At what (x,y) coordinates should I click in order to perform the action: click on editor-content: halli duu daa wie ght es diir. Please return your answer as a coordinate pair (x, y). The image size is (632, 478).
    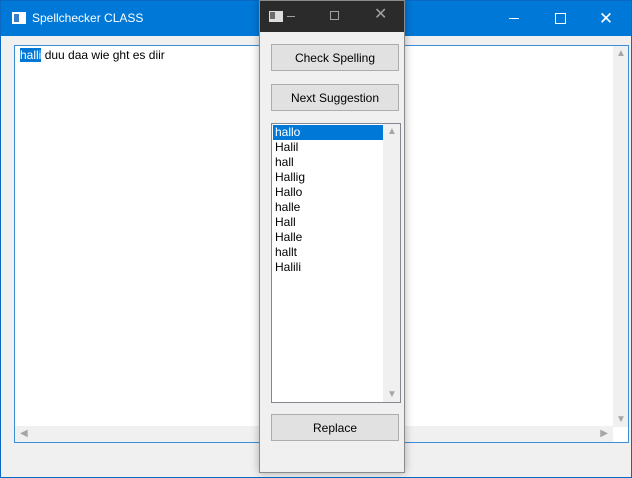
    Looking at the image, I should click on (92, 55).